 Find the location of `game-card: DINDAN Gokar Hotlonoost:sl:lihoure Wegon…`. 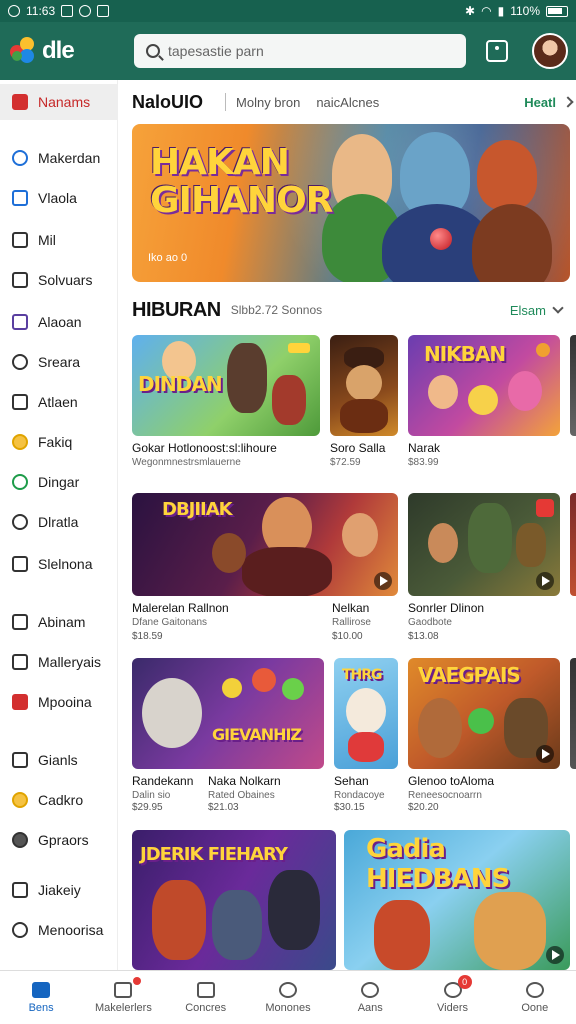

game-card: DINDAN Gokar Hotlonoost:sl:lihoure Wegon… is located at coordinates (226, 405).